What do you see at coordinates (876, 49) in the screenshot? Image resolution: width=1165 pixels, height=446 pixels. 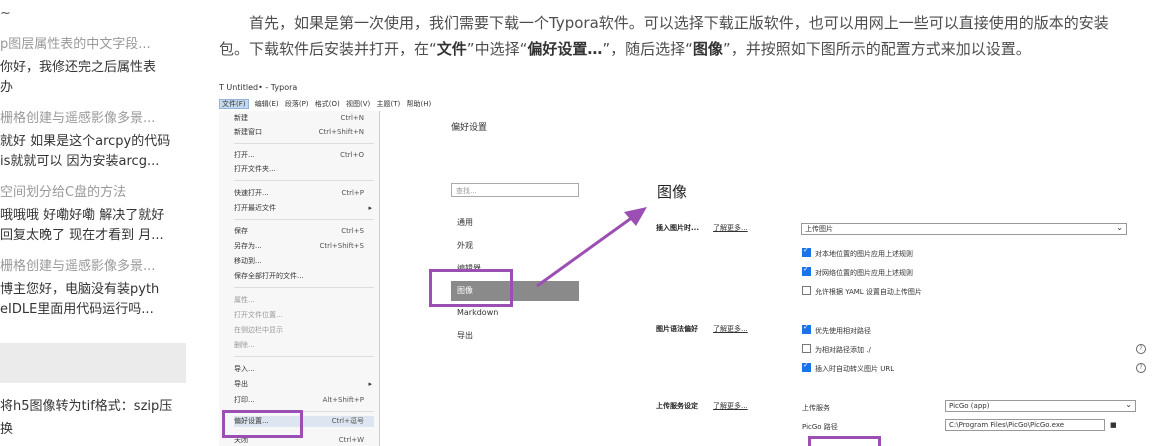 I see `text-run: ”，并按照如下图所示的配置方式来加以设置。` at bounding box center [876, 49].